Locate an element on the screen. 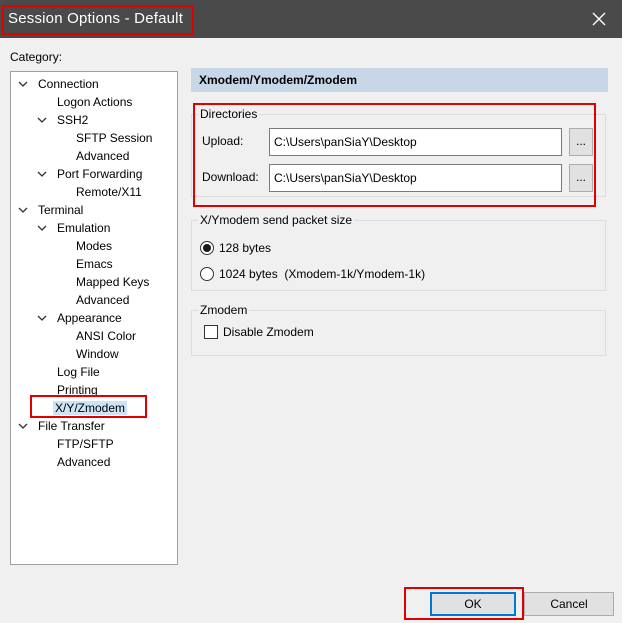 The width and height of the screenshot is (622, 623). tree-item-label: Remote/X11 is located at coordinates (109, 192).